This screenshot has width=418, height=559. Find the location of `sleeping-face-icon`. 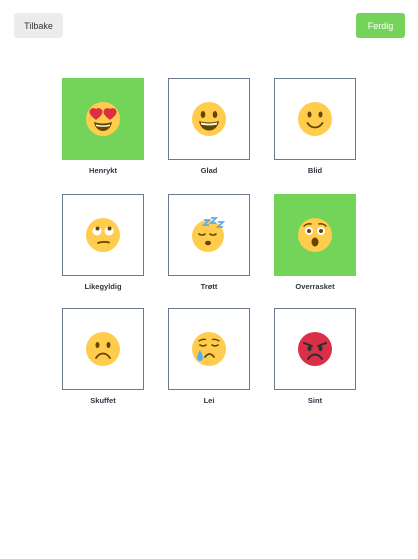

sleeping-face-icon is located at coordinates (209, 234).